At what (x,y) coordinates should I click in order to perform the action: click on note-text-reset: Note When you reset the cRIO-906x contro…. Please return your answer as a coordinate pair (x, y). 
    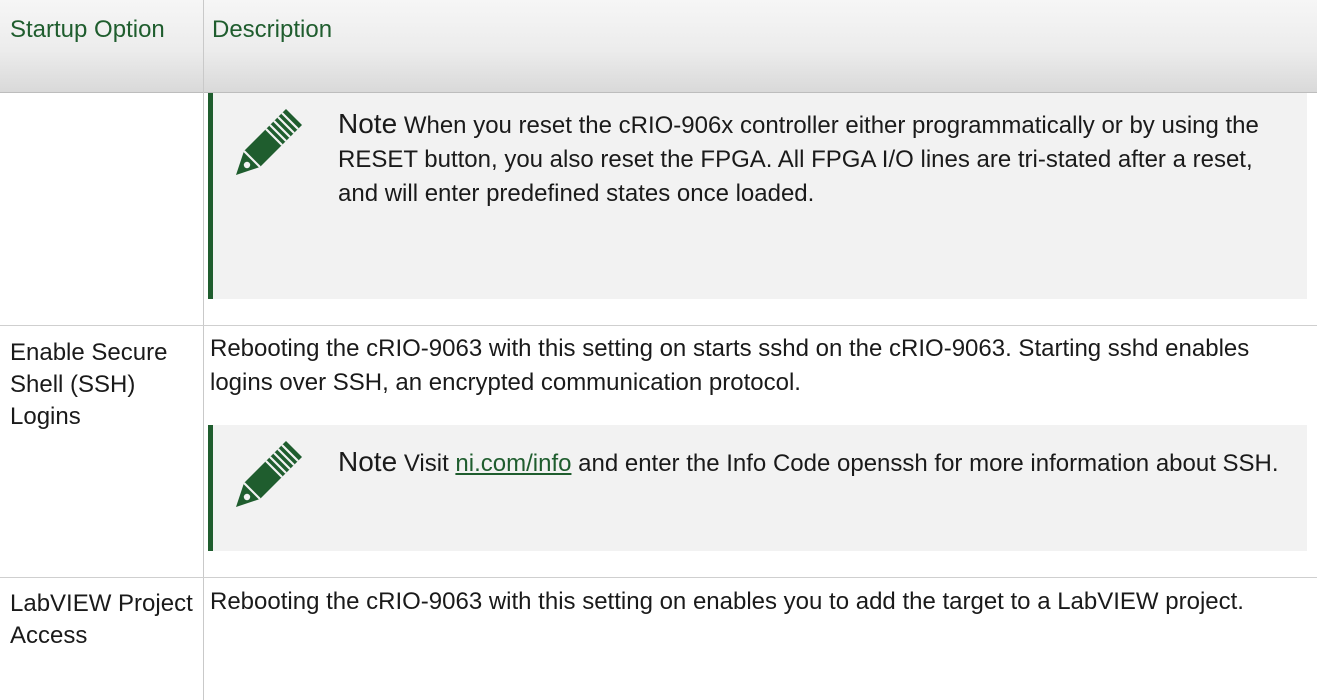
    Looking at the image, I should click on (813, 159).